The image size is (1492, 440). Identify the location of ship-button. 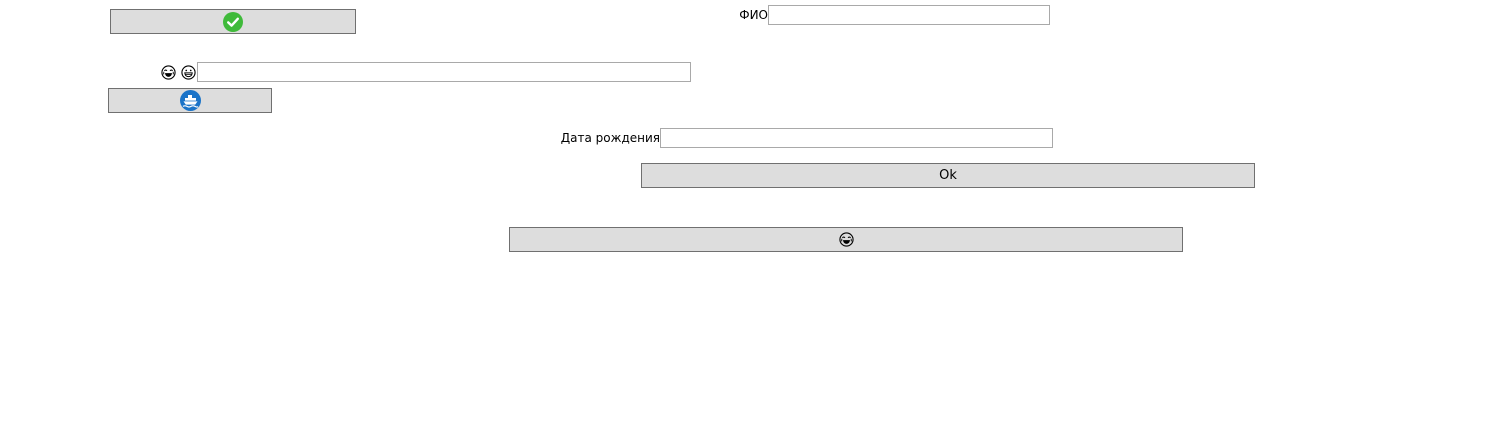
(190, 100).